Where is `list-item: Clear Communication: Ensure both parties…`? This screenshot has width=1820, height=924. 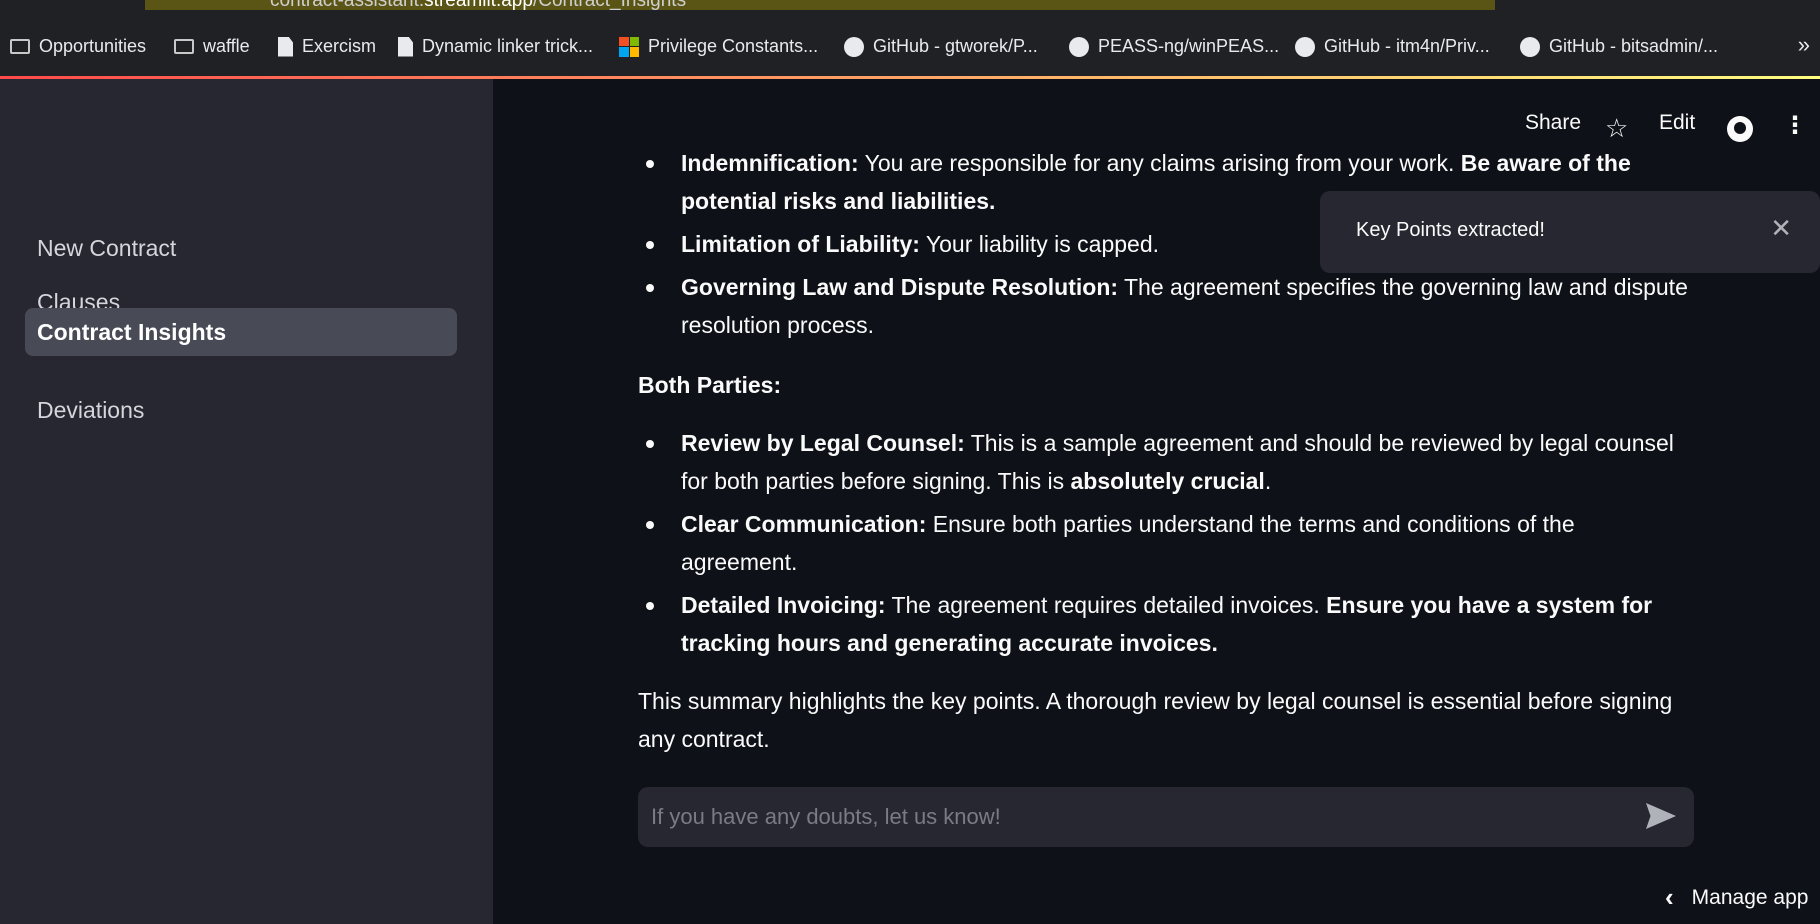
list-item: Clear Communication: Ensure both parties… is located at coordinates (1163, 543).